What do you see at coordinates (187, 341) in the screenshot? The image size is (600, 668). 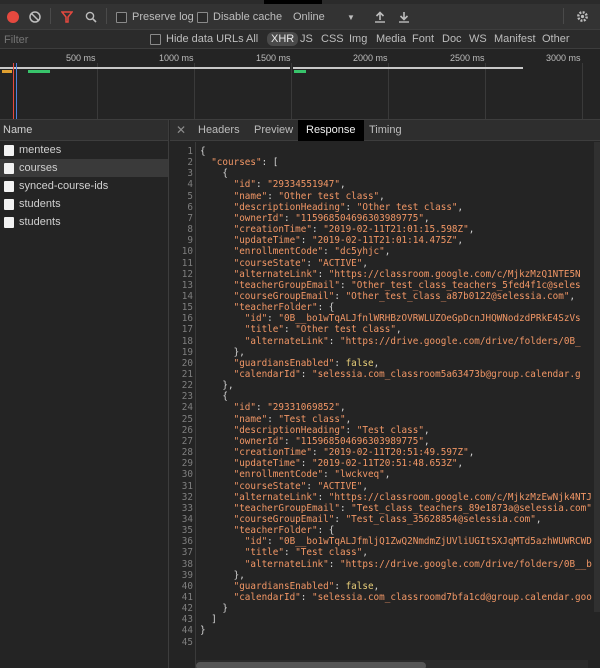 I see `line-number: 18` at bounding box center [187, 341].